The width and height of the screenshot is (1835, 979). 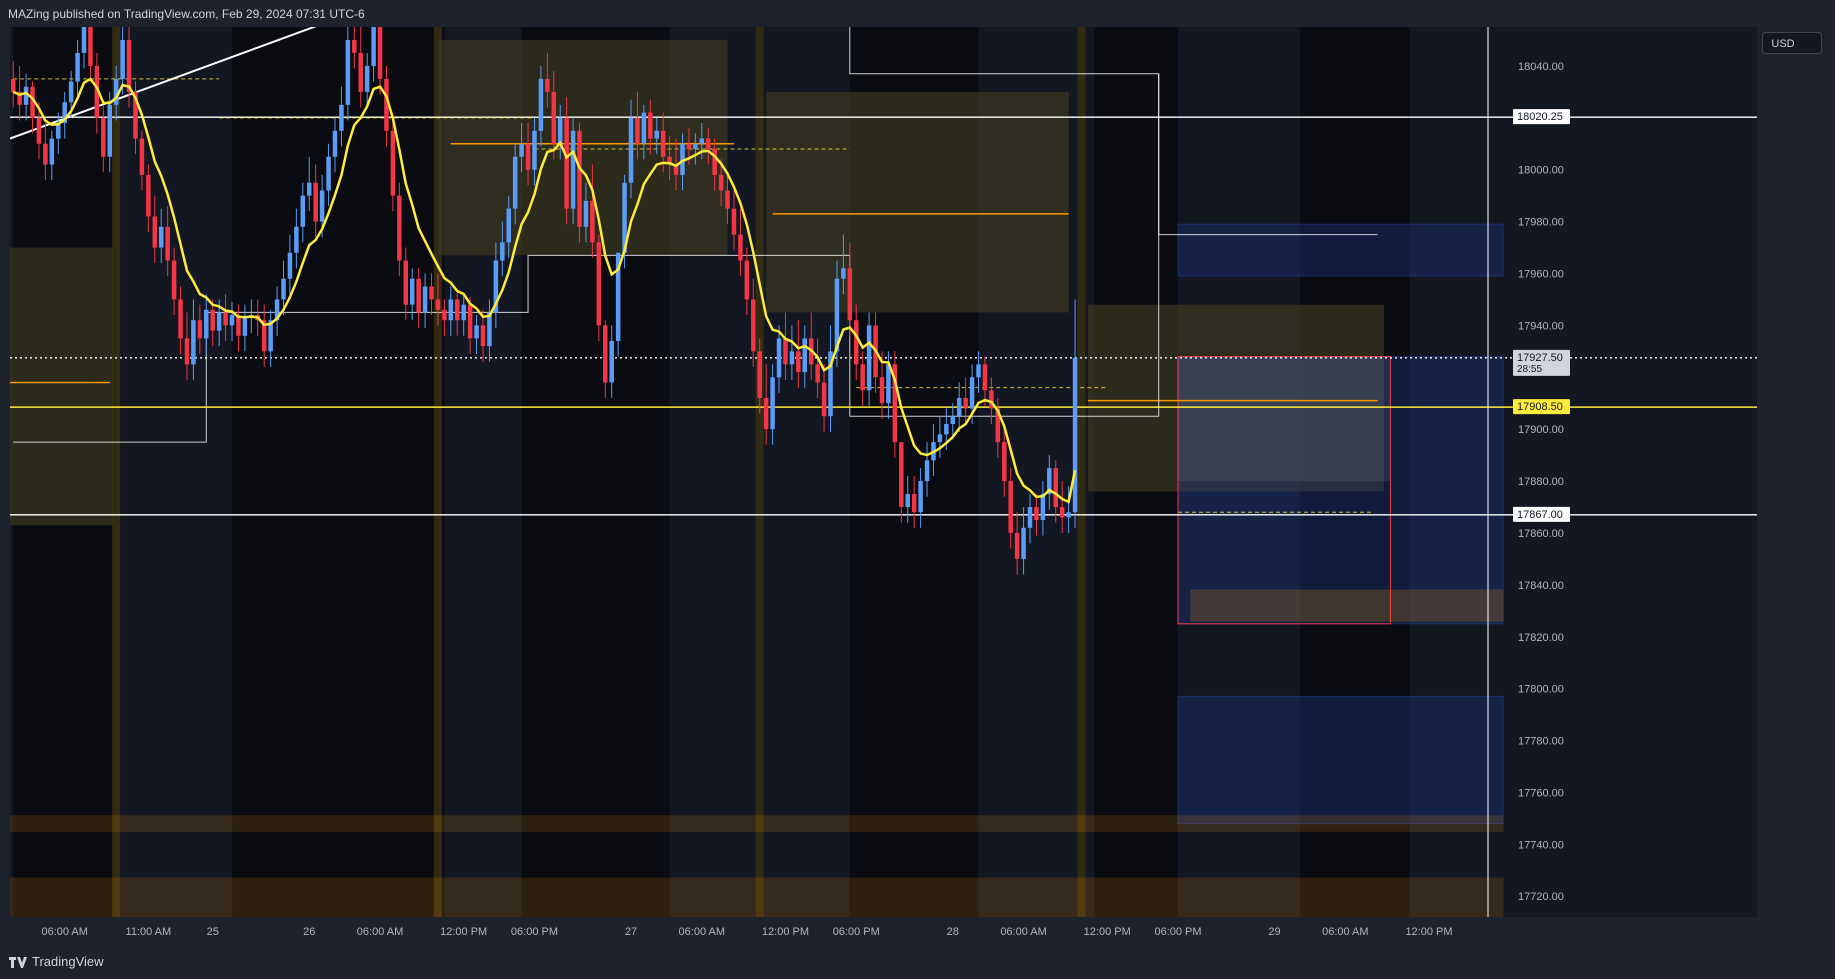 I want to click on x-tick-label: 25, so click(x=213, y=932).